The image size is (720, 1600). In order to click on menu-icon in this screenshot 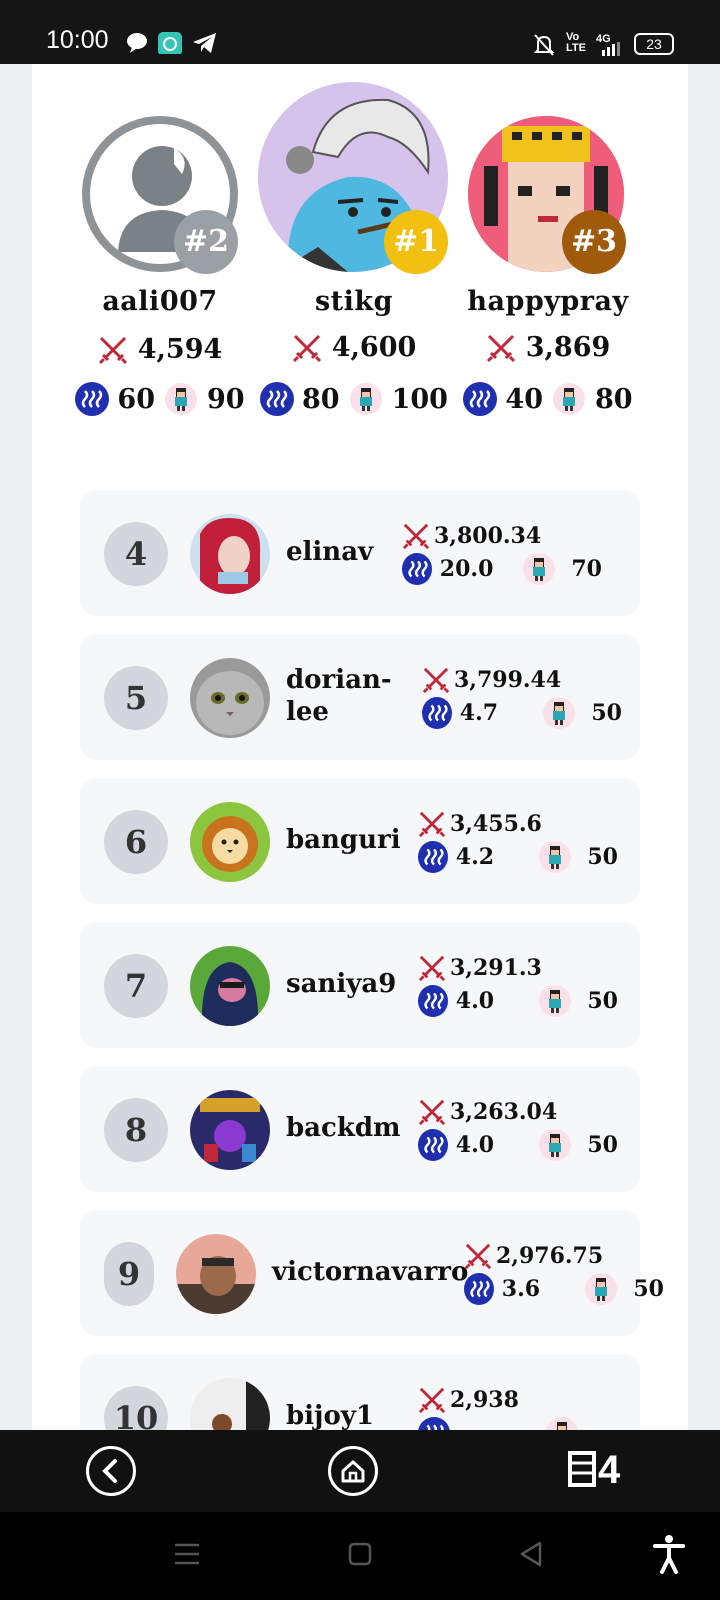, I will do `click(187, 1554)`.